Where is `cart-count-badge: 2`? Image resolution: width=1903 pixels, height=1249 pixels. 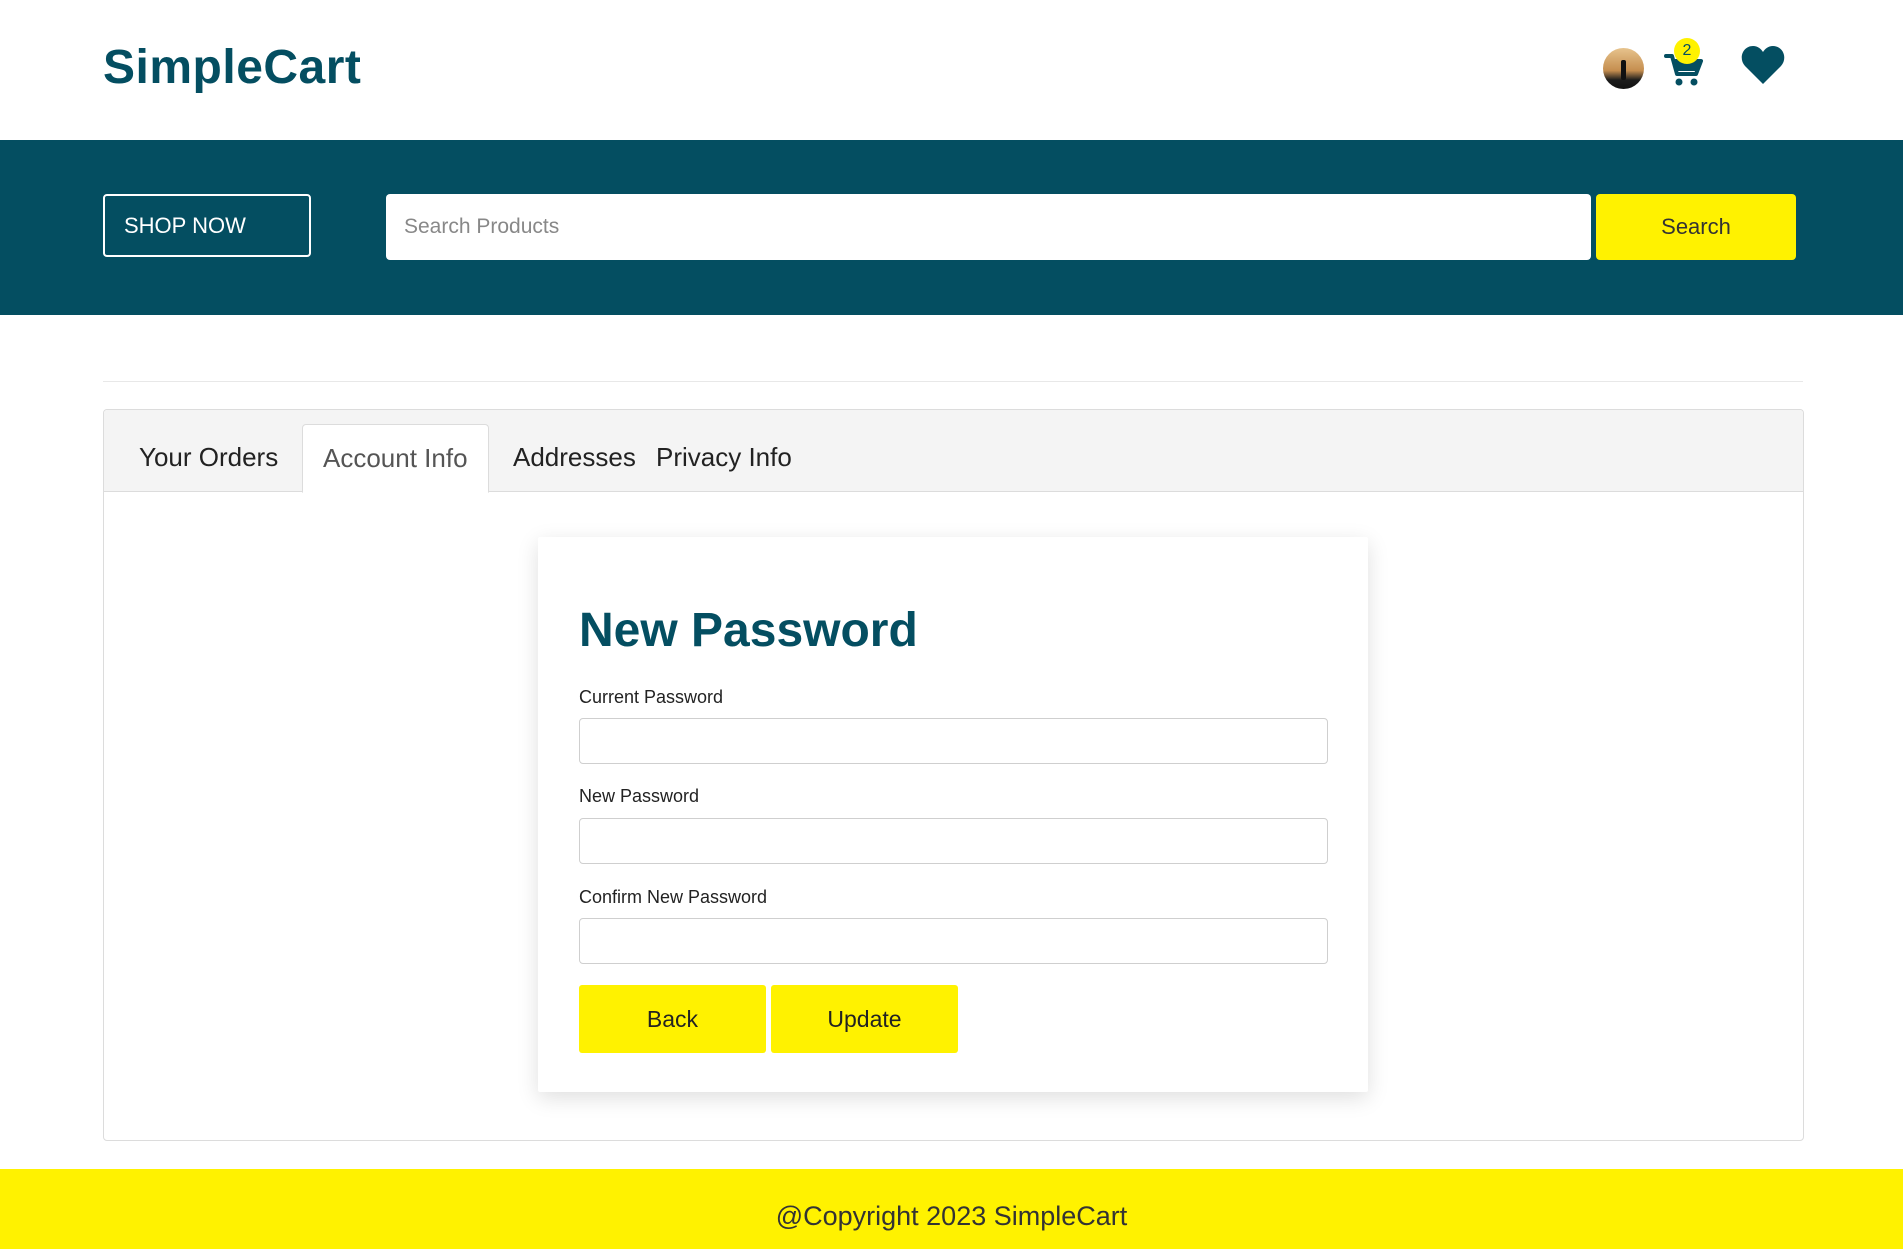
cart-count-badge: 2 is located at coordinates (1687, 51).